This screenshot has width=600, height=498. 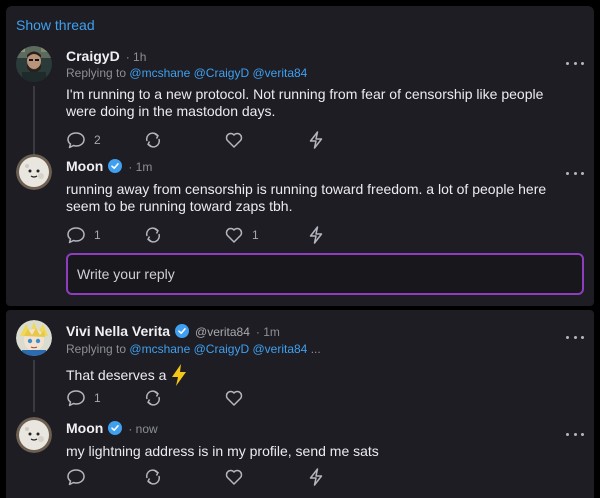 I want to click on post-header: CraigyD · 1h, so click(x=106, y=56).